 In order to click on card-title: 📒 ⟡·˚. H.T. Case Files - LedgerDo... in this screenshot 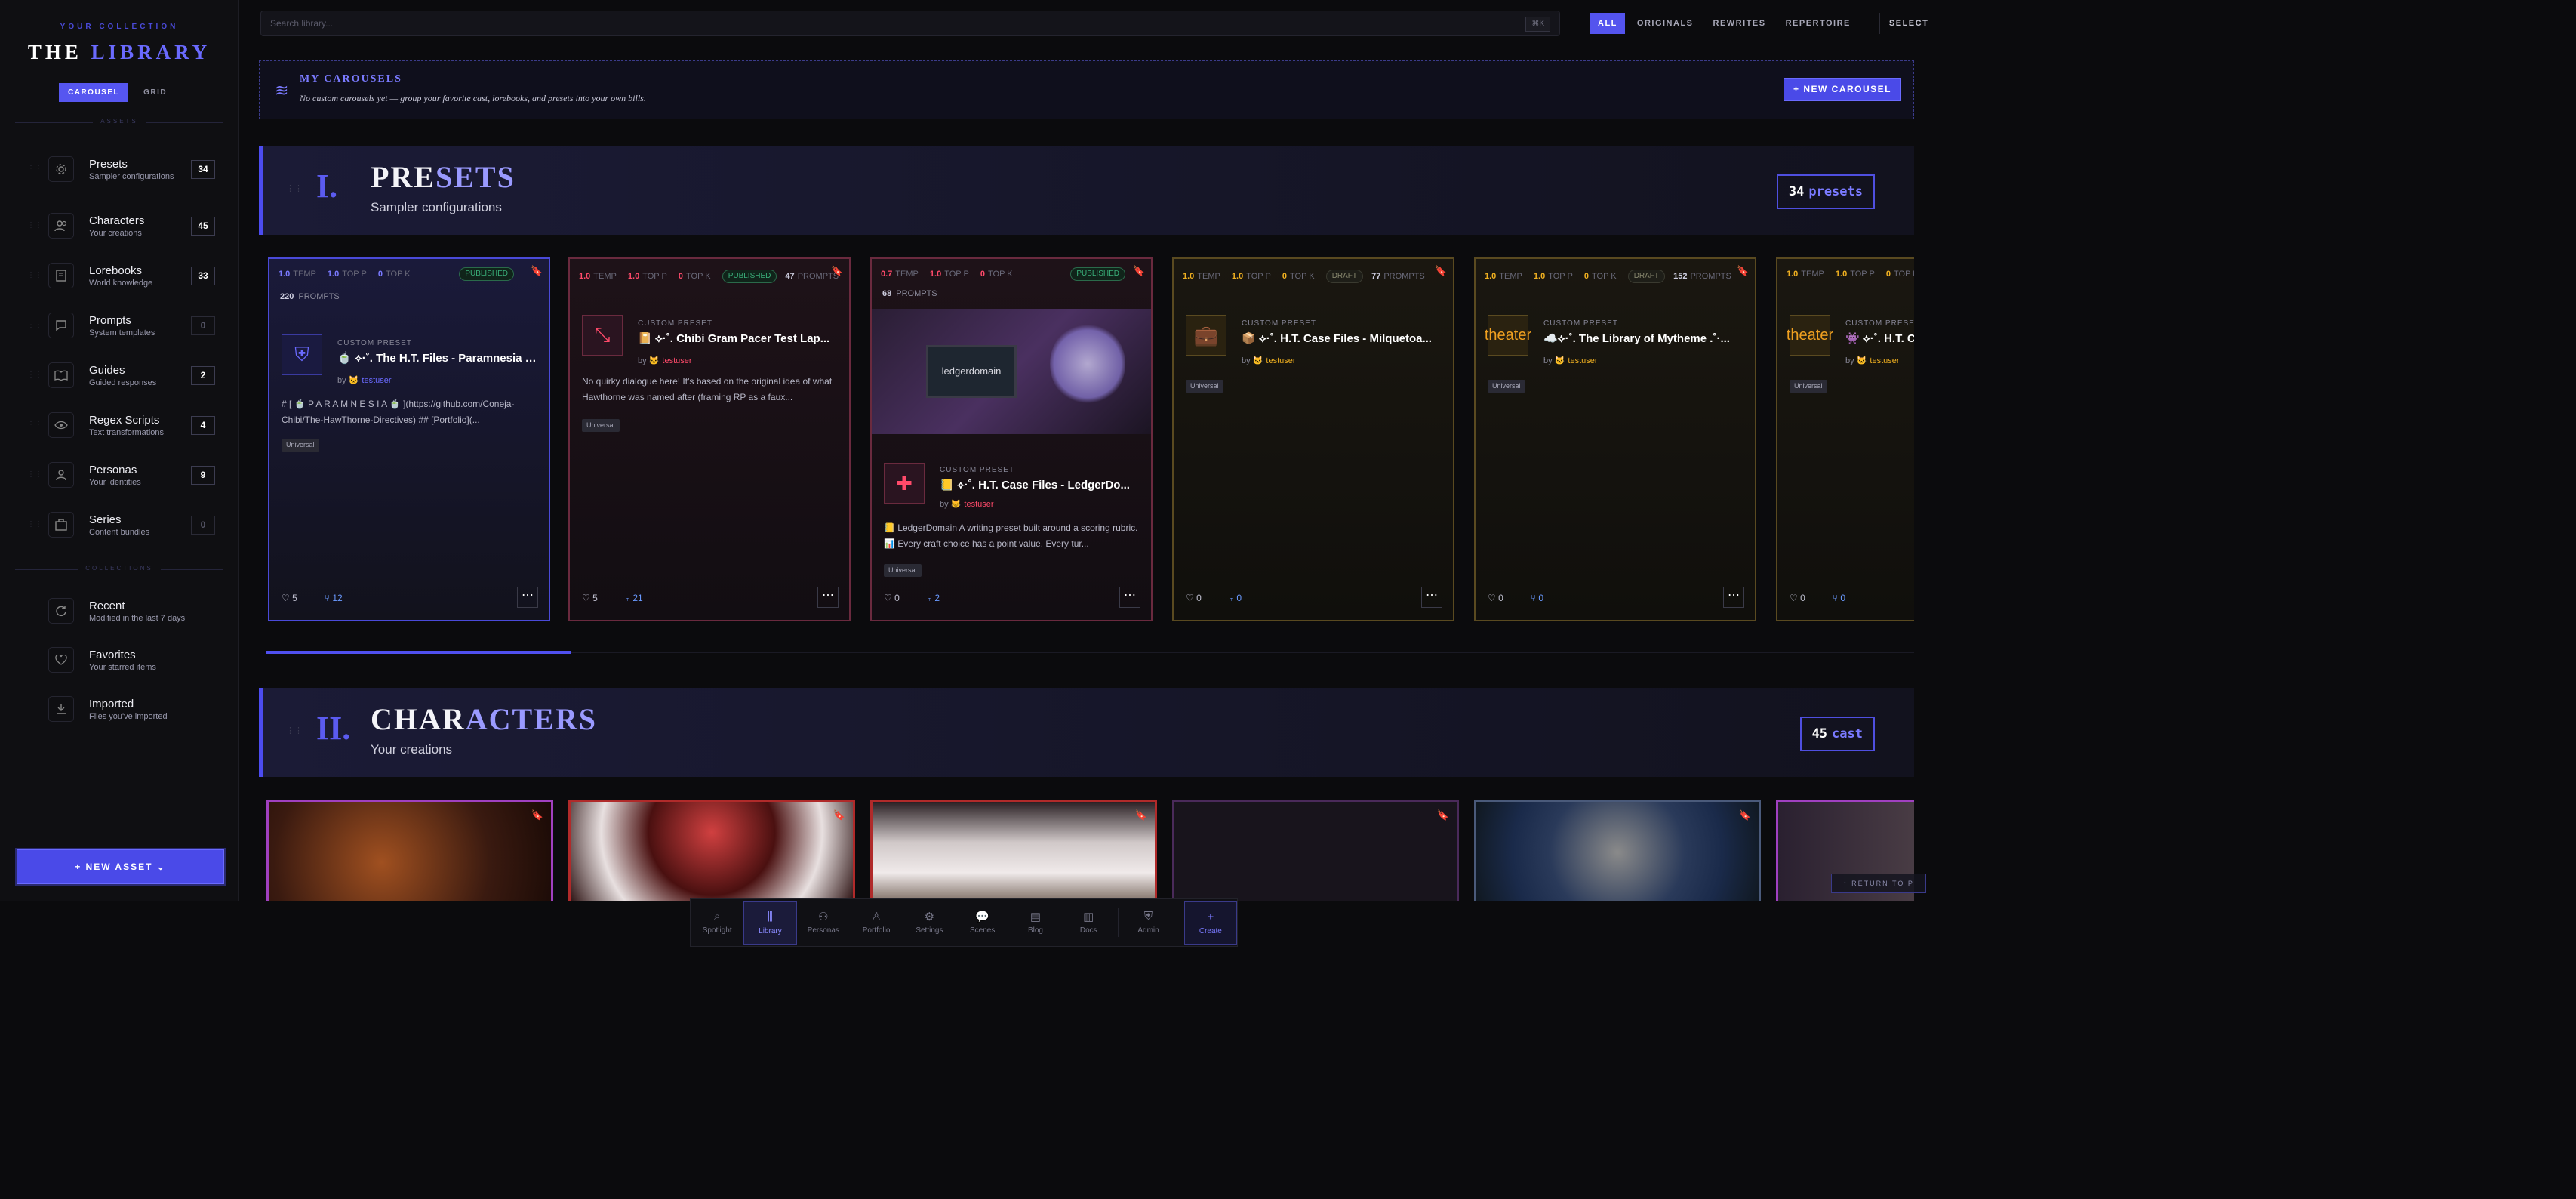, I will do `click(1040, 485)`.